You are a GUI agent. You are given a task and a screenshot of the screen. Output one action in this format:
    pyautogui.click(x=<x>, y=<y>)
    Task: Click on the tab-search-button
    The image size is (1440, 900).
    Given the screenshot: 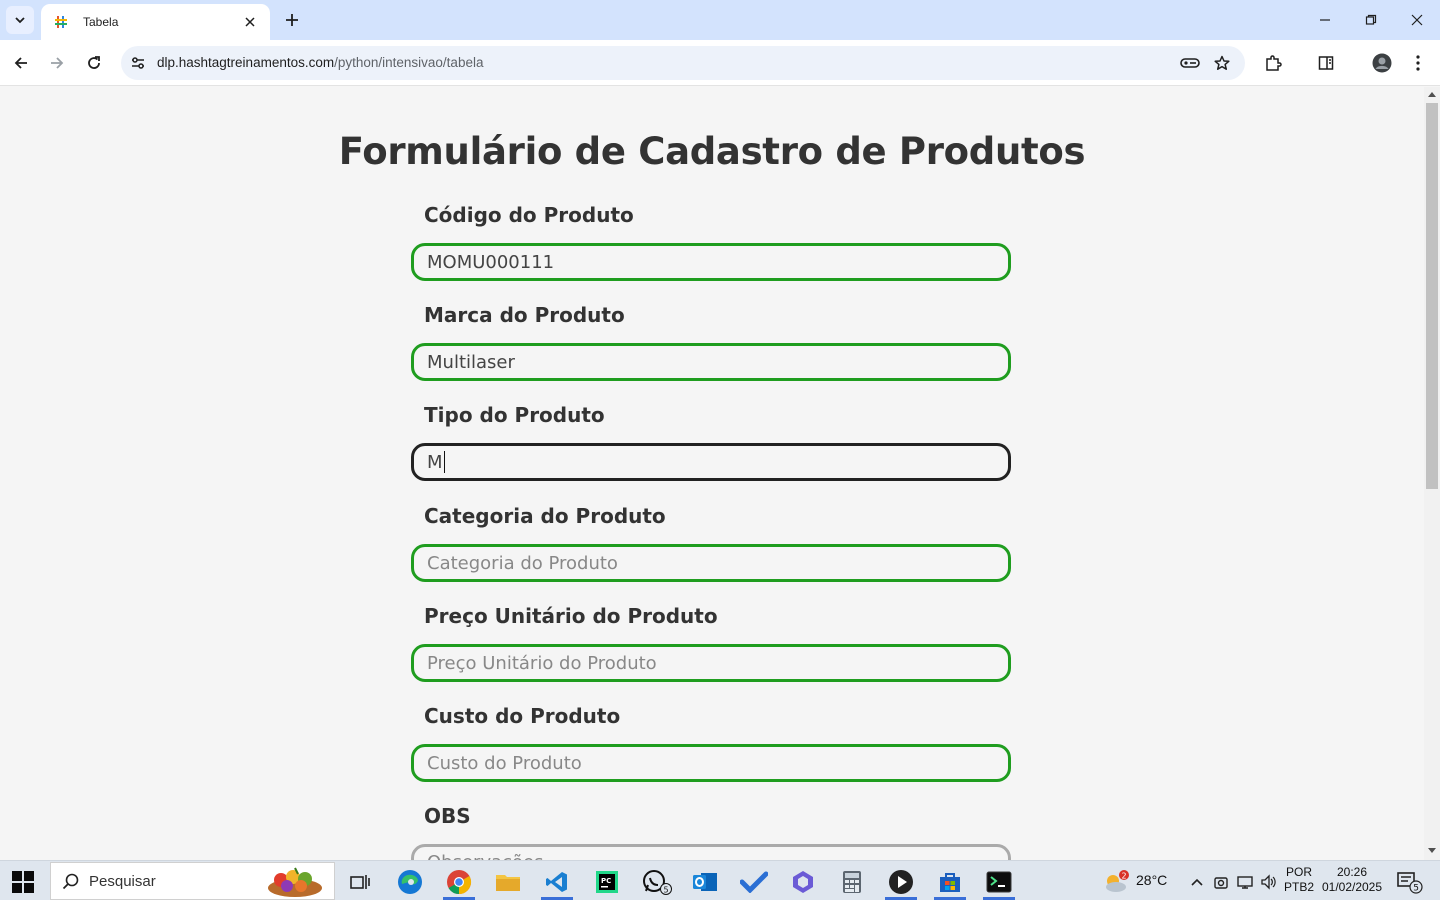 What is the action you would take?
    pyautogui.click(x=20, y=20)
    